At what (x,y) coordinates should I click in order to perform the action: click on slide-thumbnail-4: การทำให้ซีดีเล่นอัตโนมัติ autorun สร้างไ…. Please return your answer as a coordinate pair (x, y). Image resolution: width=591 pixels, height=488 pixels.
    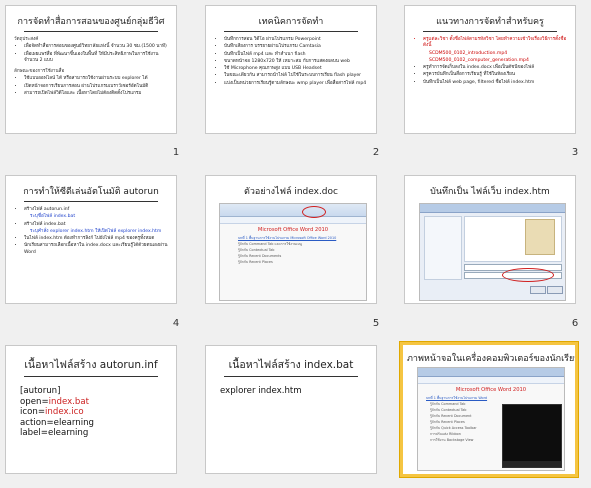
    Looking at the image, I should click on (91, 239).